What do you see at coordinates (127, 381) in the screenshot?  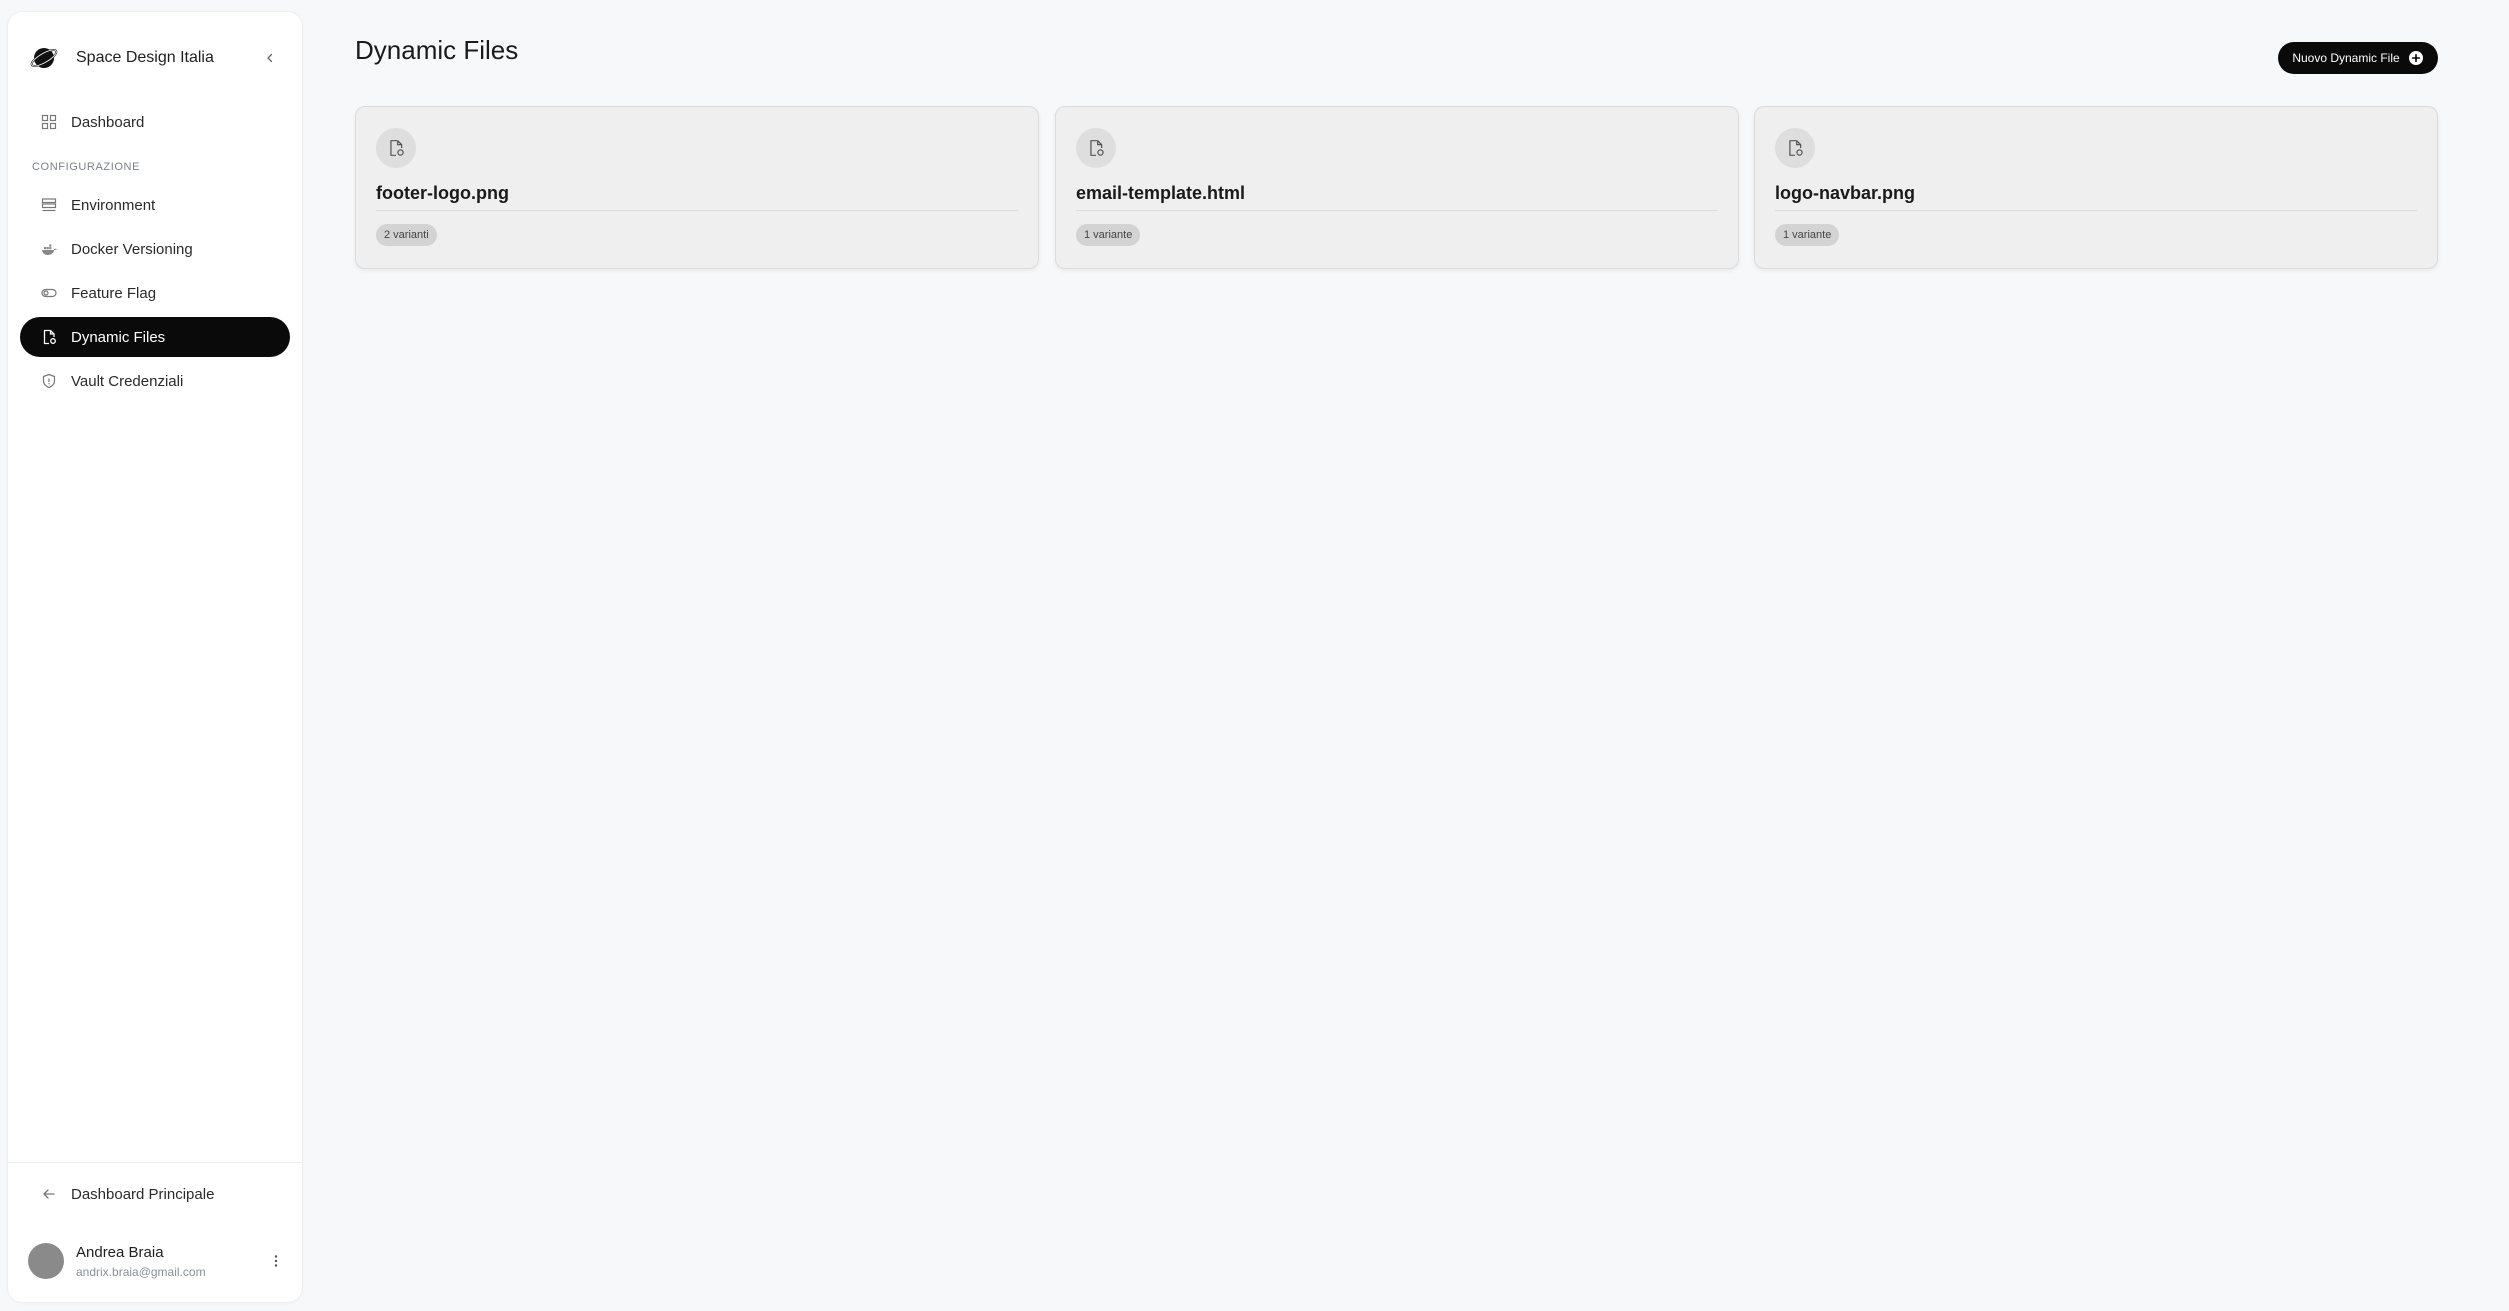 I see `sidebar-item-label: Vault Credenziali` at bounding box center [127, 381].